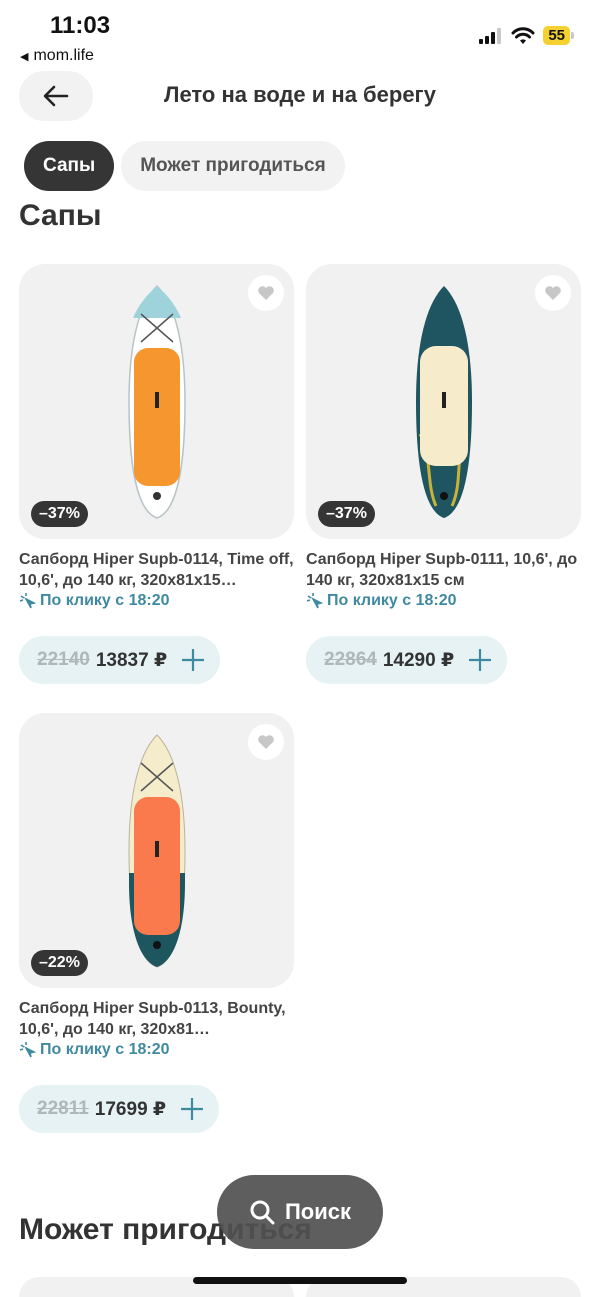  Describe the element at coordinates (60, 215) in the screenshot. I see `section-title-saps: Сапы` at that location.